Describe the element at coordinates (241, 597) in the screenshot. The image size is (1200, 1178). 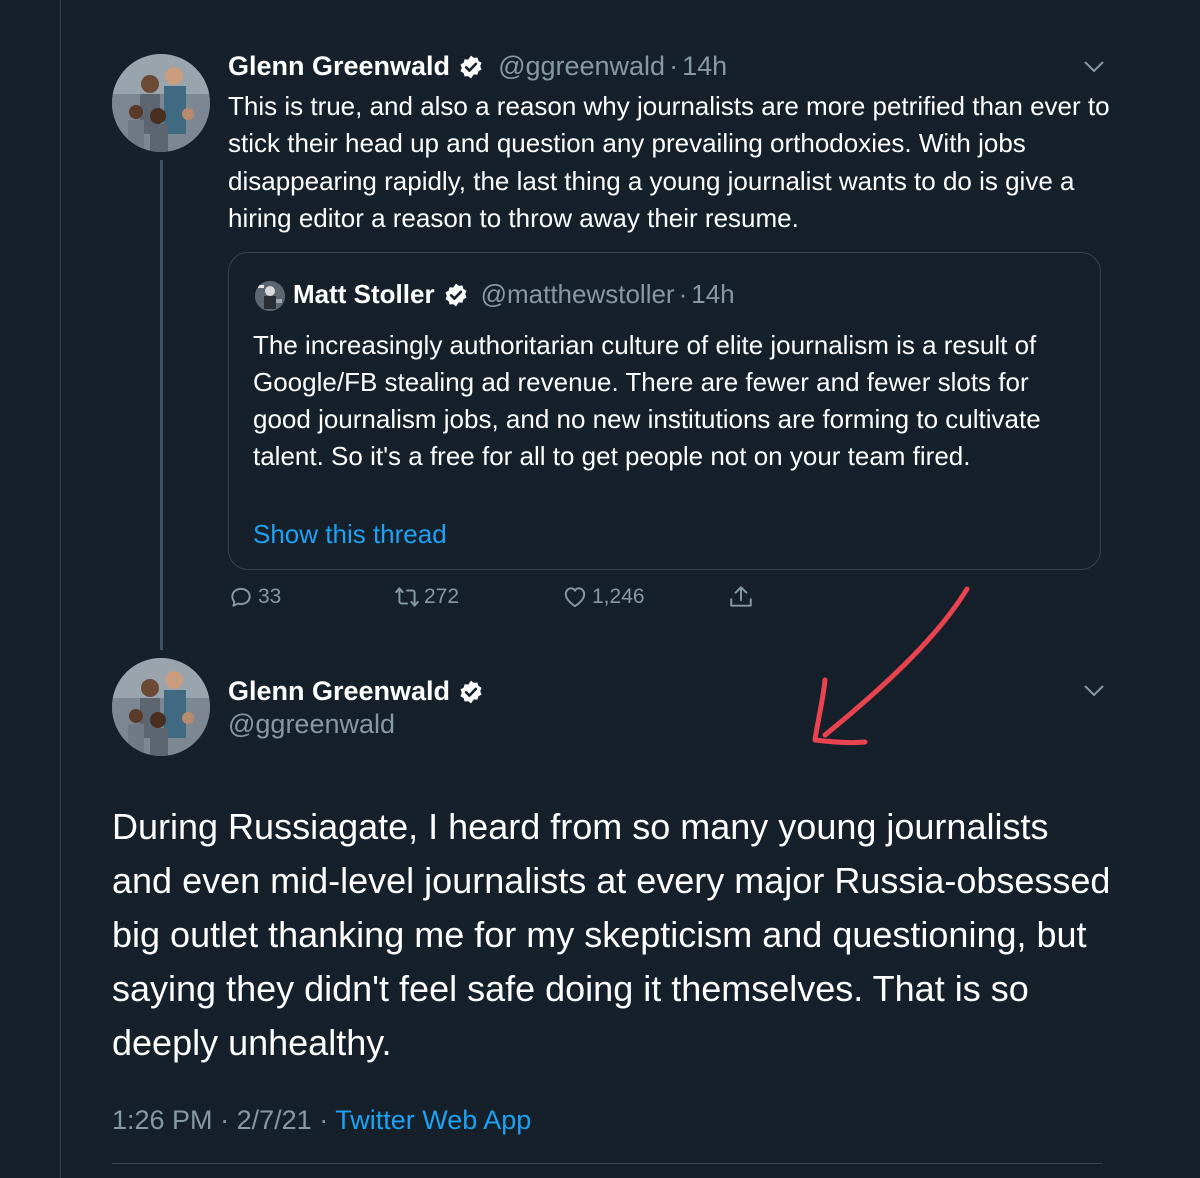
I see `reply-icon` at that location.